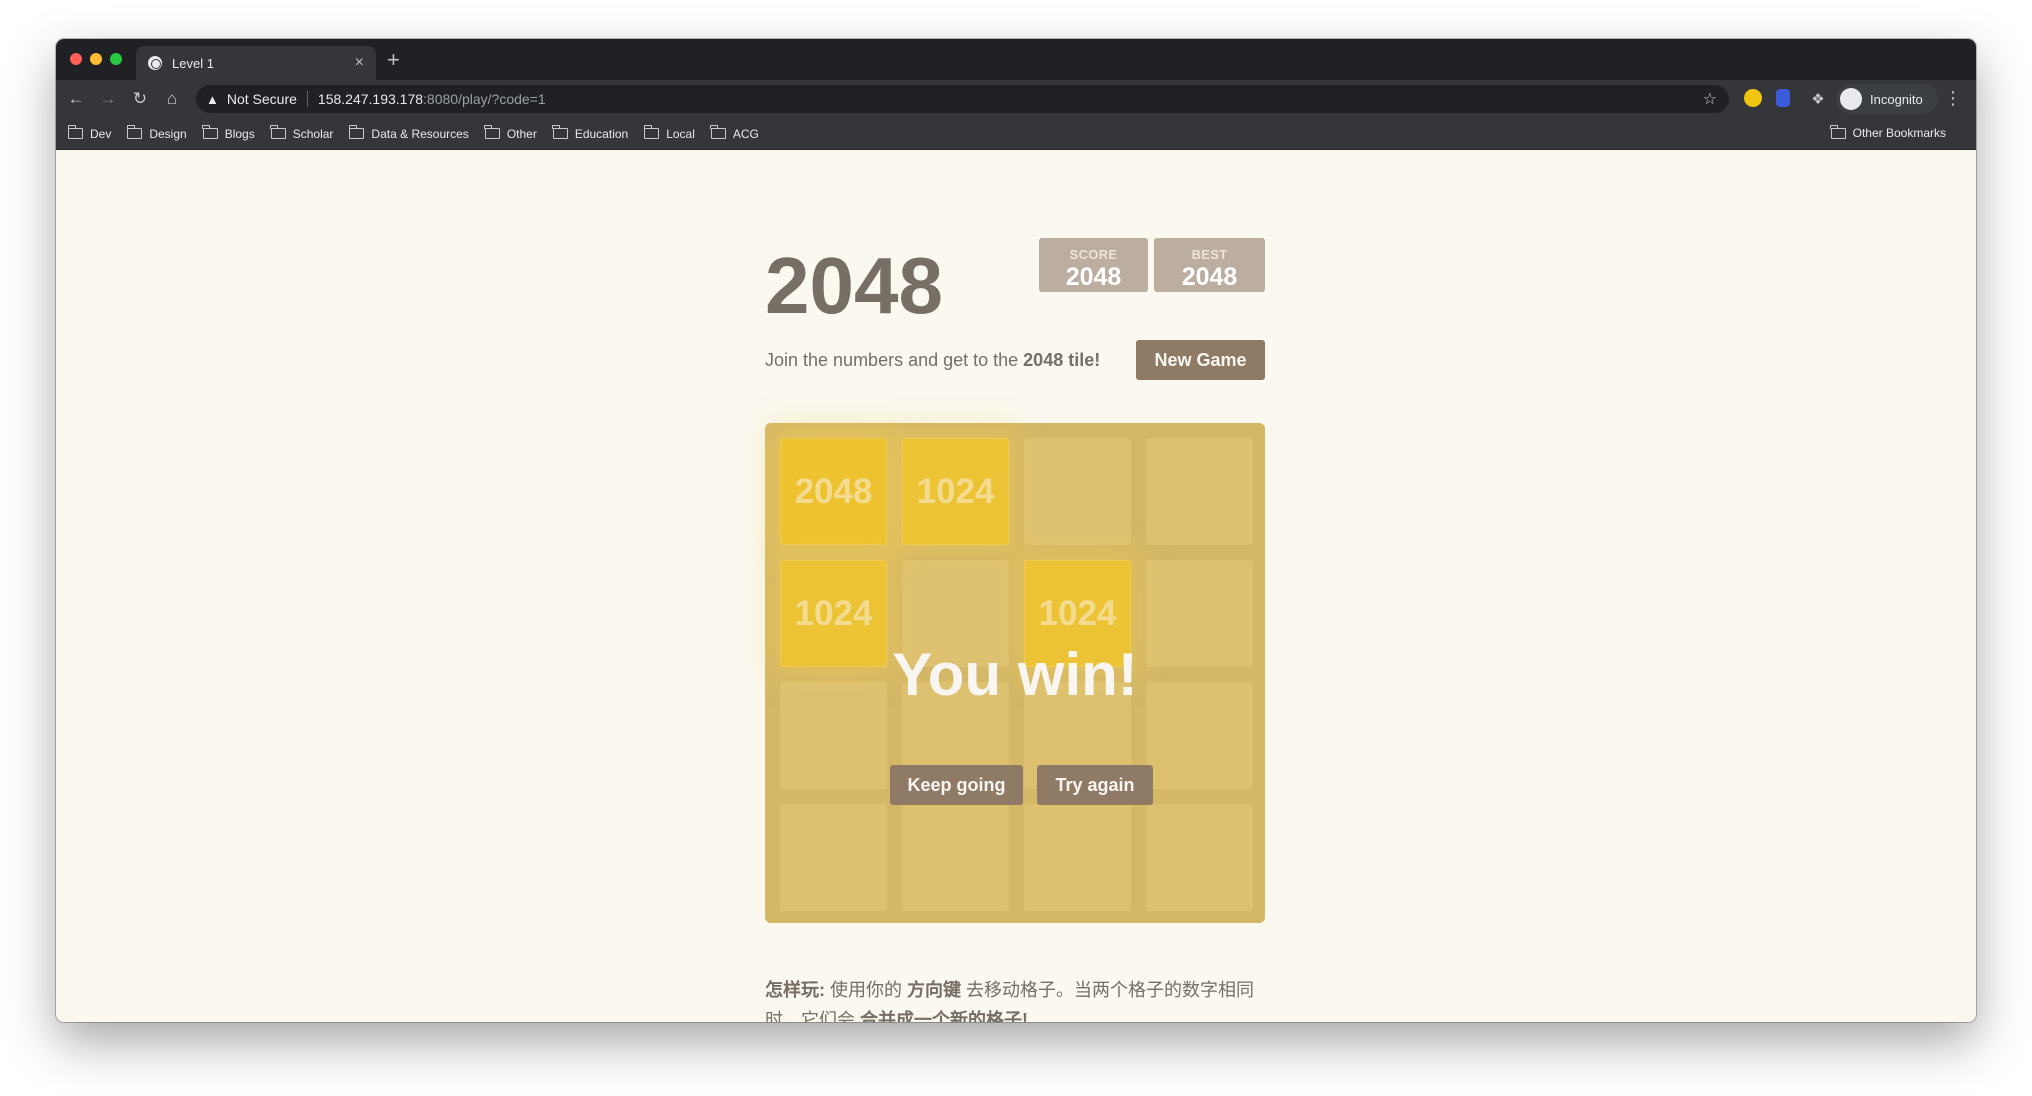 The width and height of the screenshot is (2032, 1096). Describe the element at coordinates (1016, 59) in the screenshot. I see `tab-strip: Level 1 × +` at that location.